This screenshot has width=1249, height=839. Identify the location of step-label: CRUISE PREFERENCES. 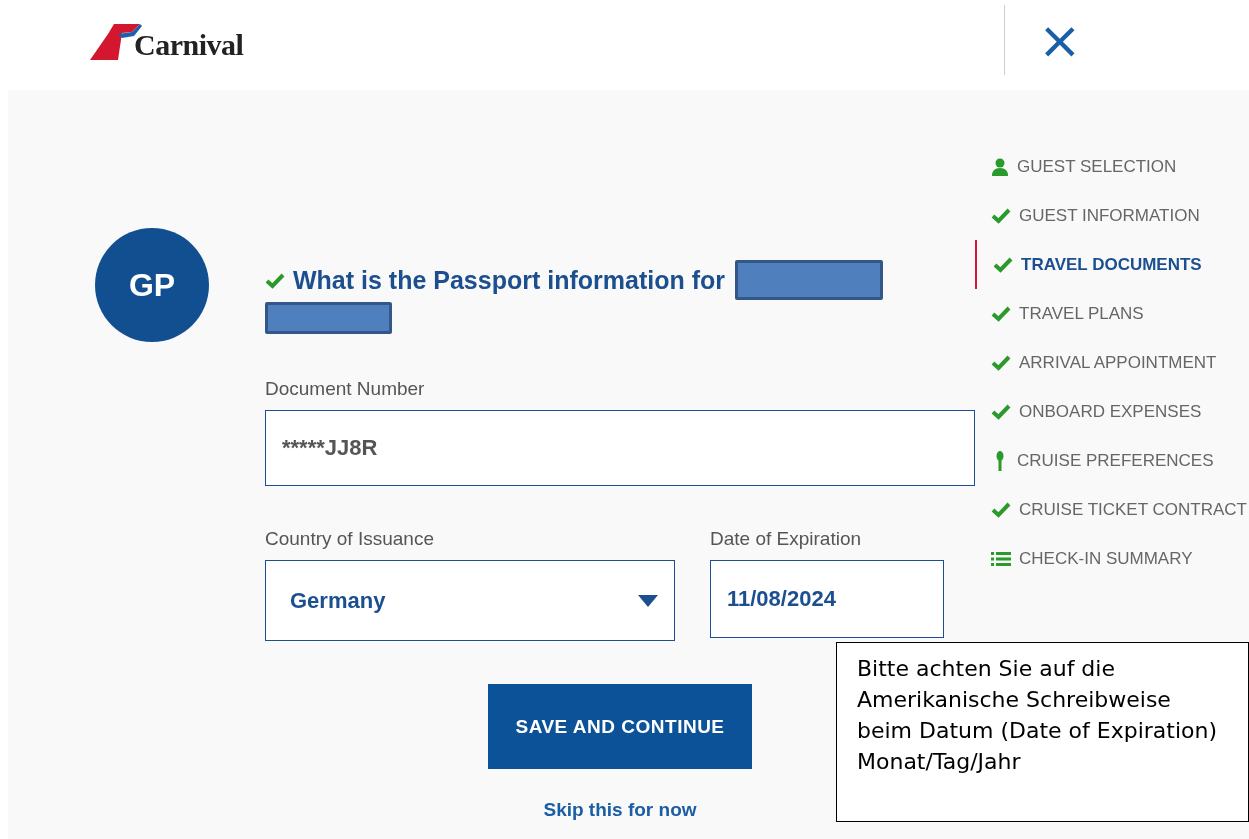
(1115, 460).